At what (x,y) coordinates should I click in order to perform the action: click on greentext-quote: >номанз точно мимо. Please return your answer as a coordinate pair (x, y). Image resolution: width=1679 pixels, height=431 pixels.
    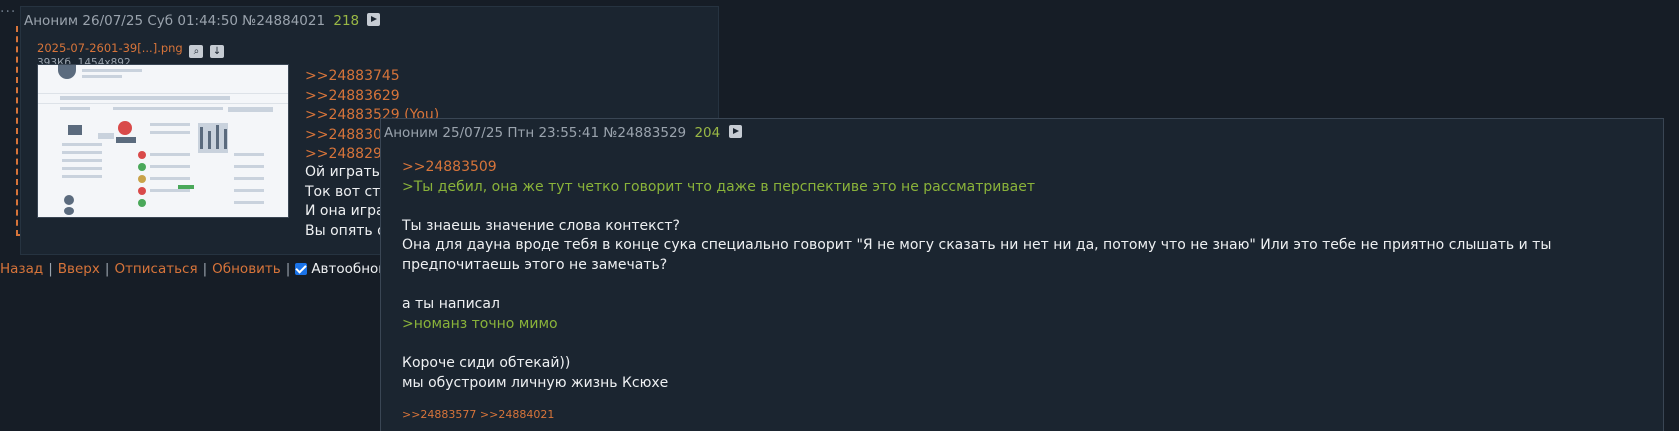
    Looking at the image, I should click on (480, 323).